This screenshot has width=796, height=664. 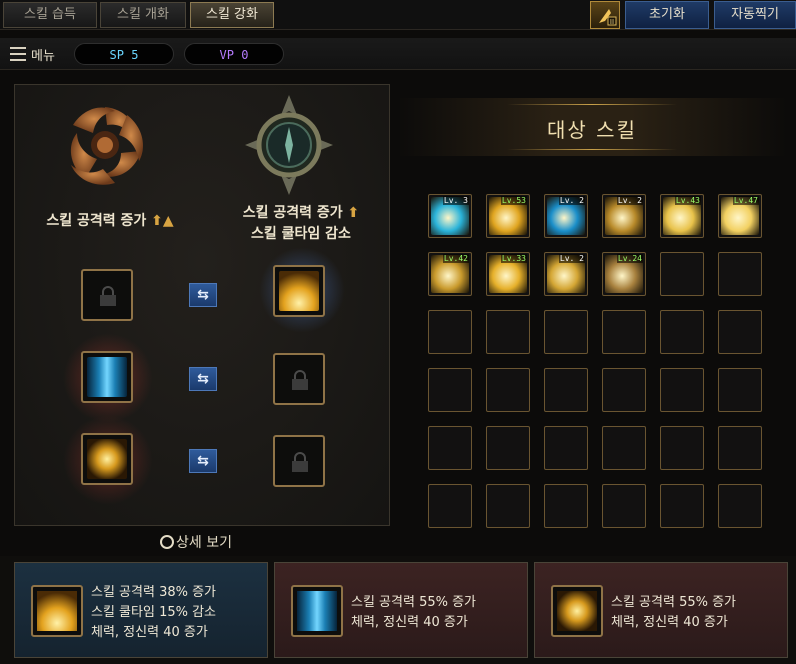 What do you see at coordinates (398, 54) in the screenshot?
I see `menu-row: 메뉴 SP 5 VP 0` at bounding box center [398, 54].